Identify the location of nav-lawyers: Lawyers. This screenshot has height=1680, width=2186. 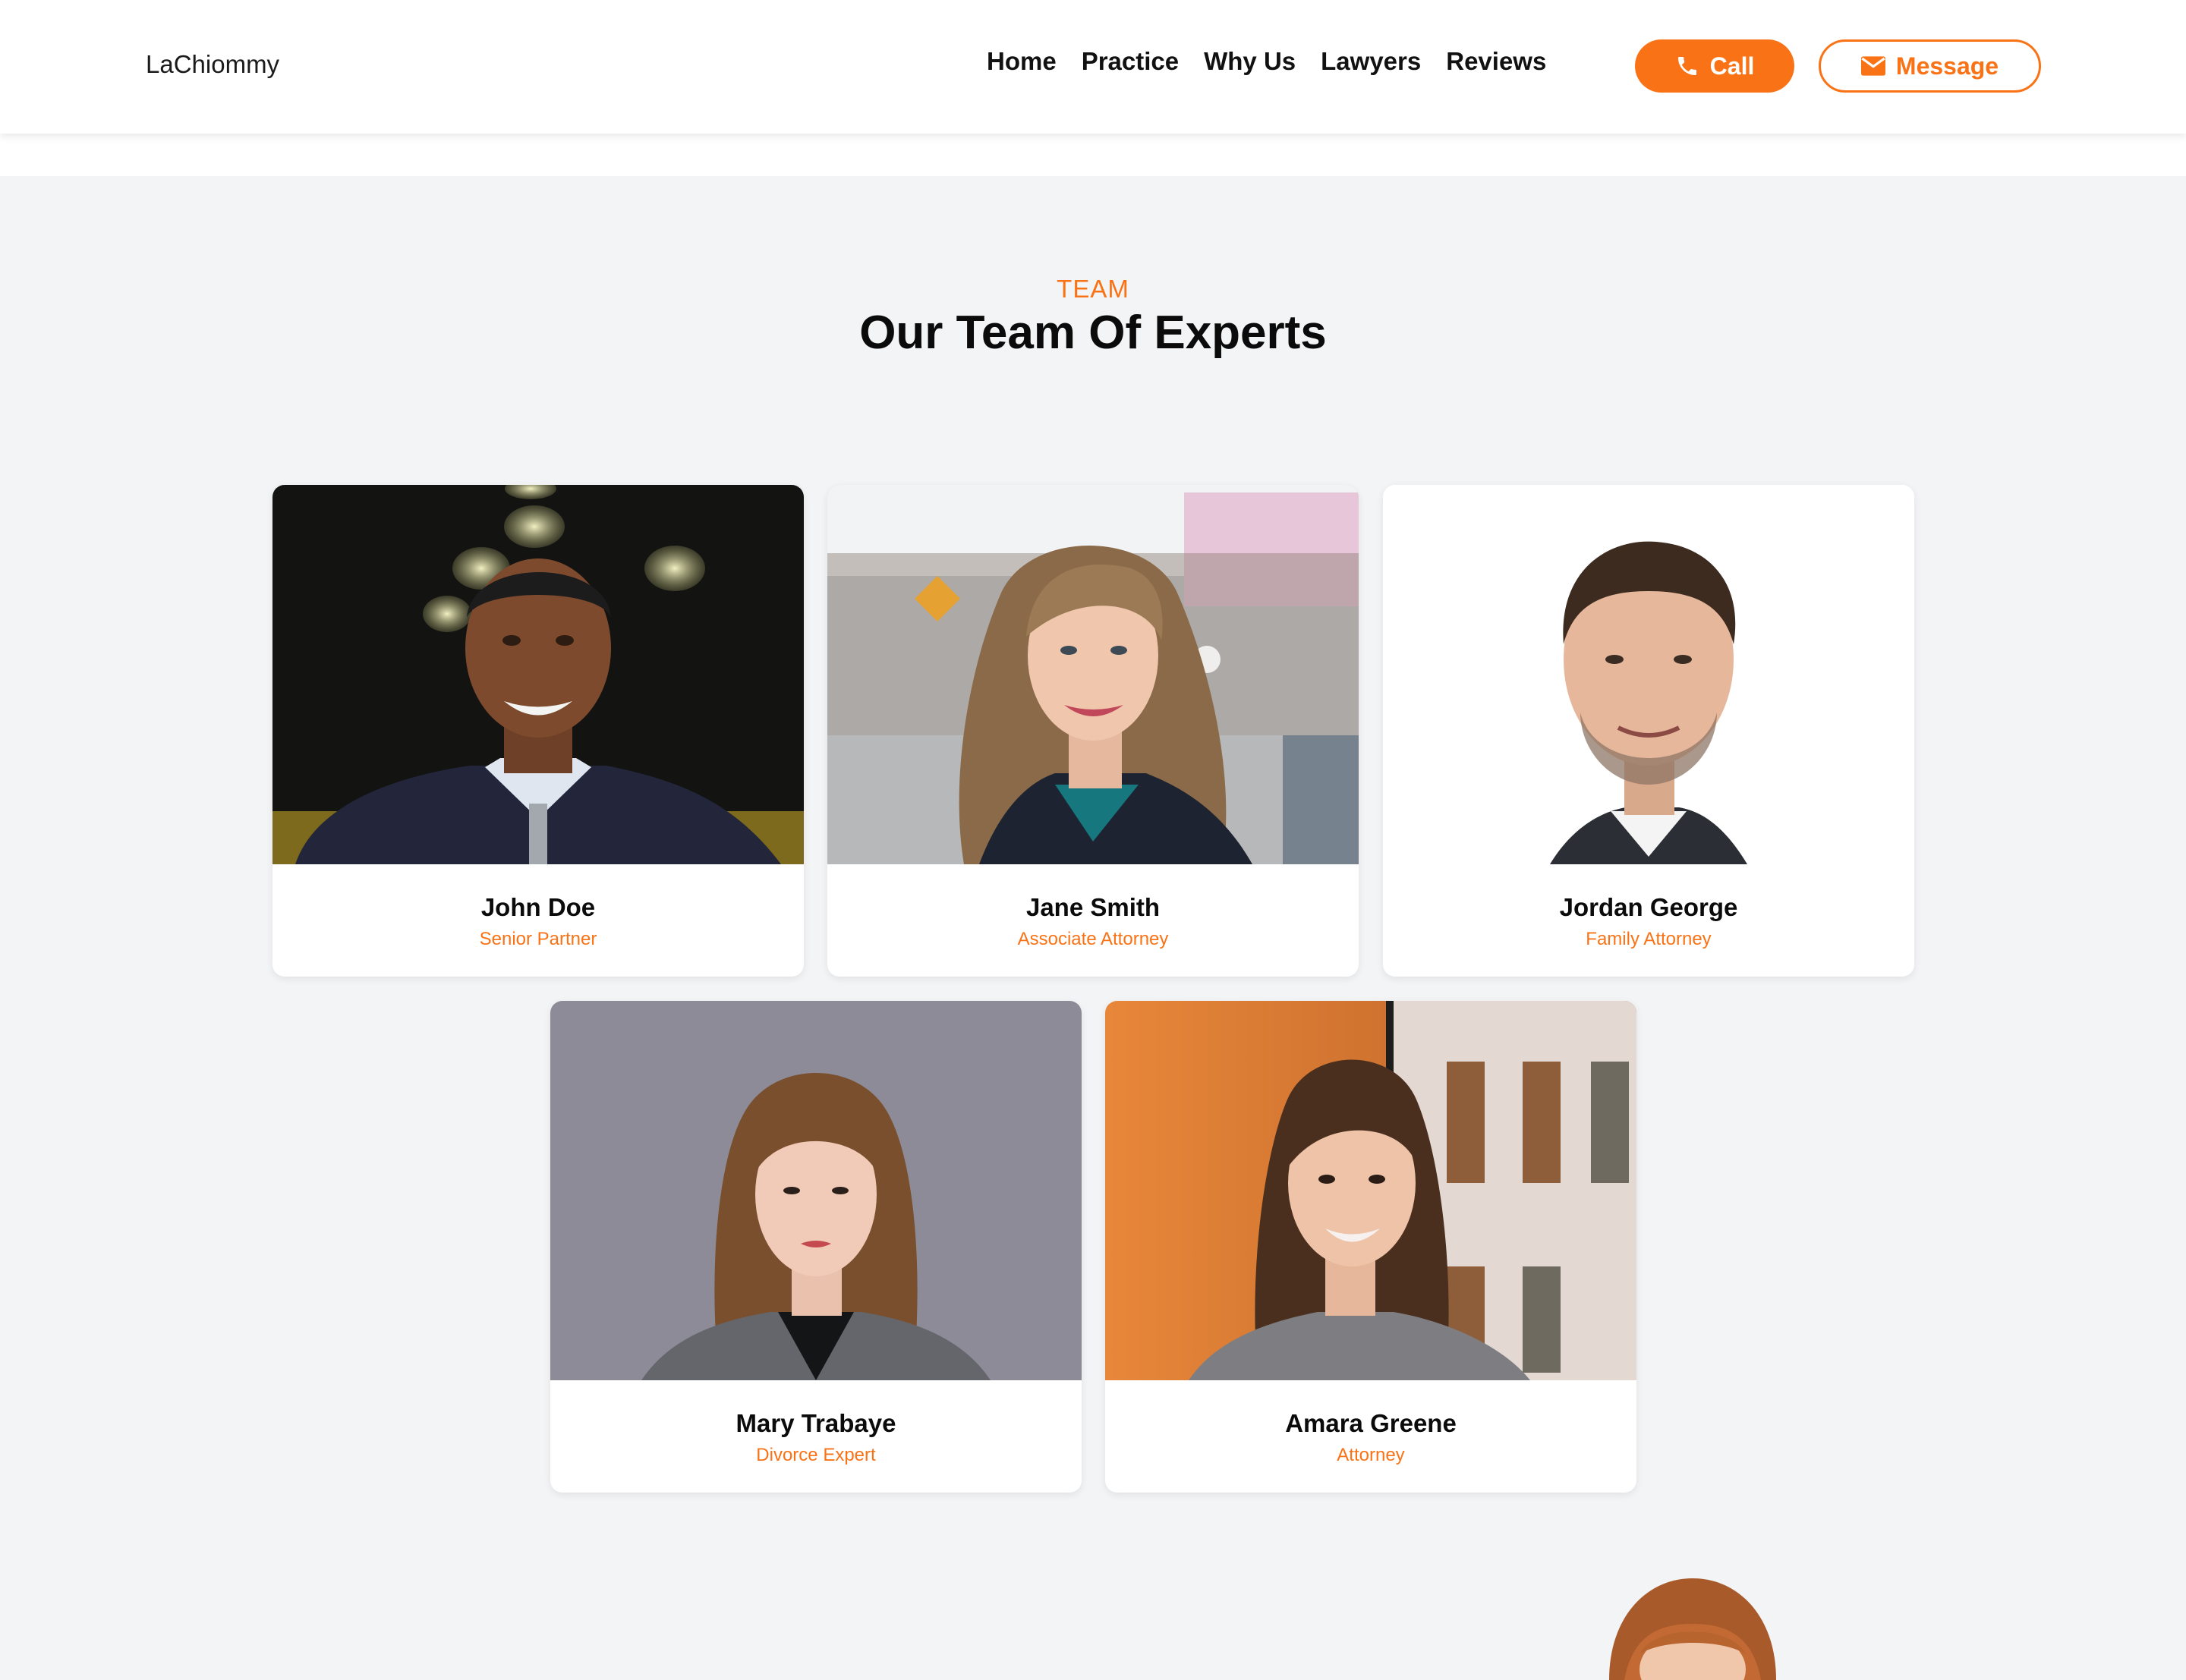
(1371, 61).